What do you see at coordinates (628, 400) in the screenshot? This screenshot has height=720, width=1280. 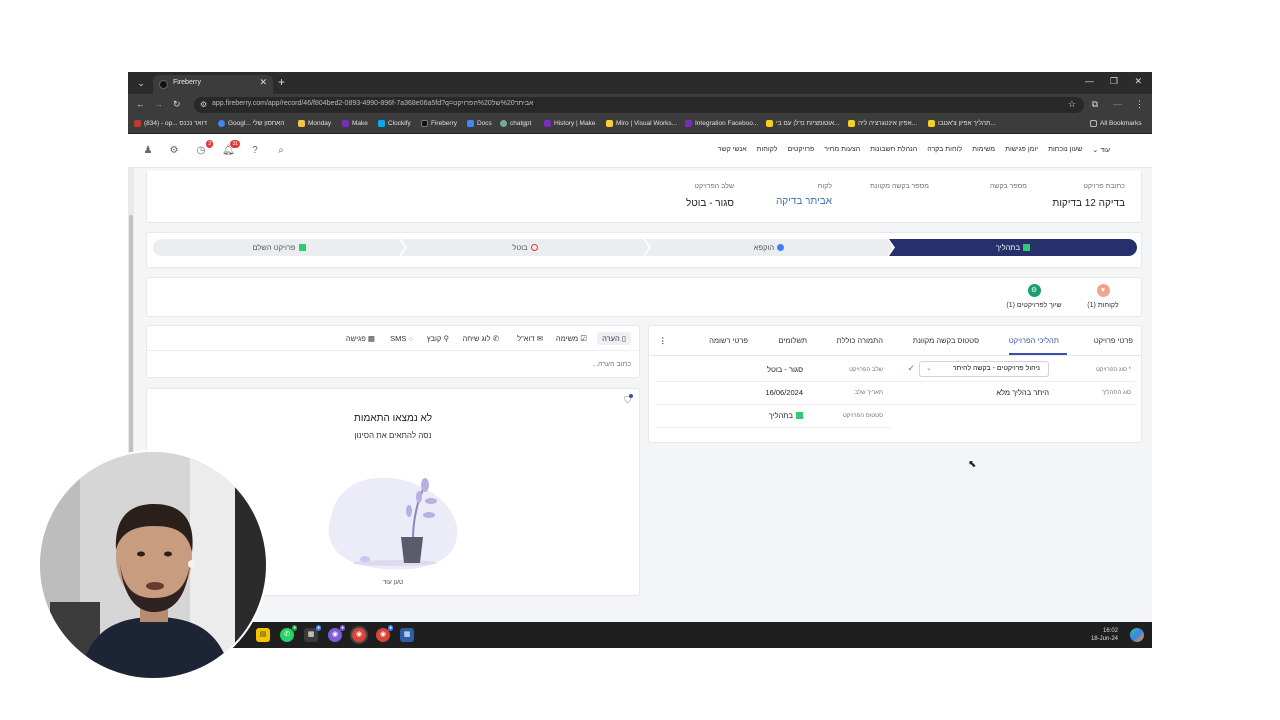 I see `filter-icon: ⛉` at bounding box center [628, 400].